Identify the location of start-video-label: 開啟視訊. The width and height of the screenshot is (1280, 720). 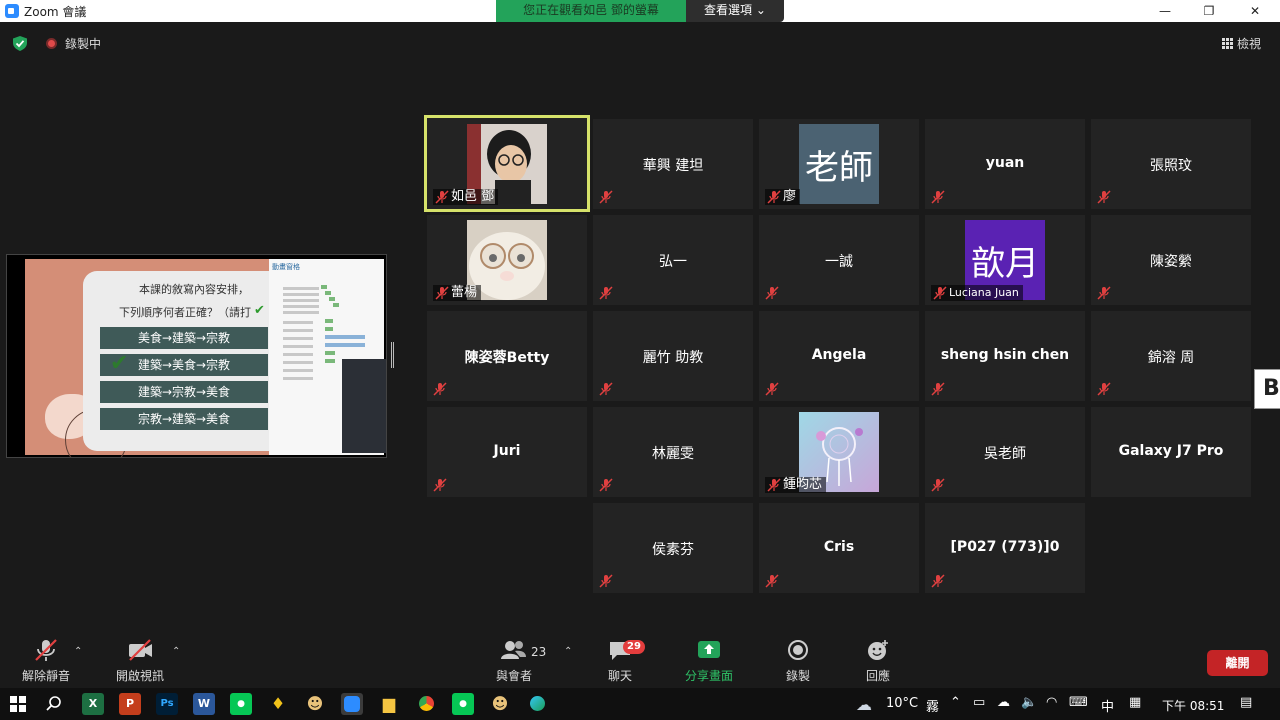
(139, 676).